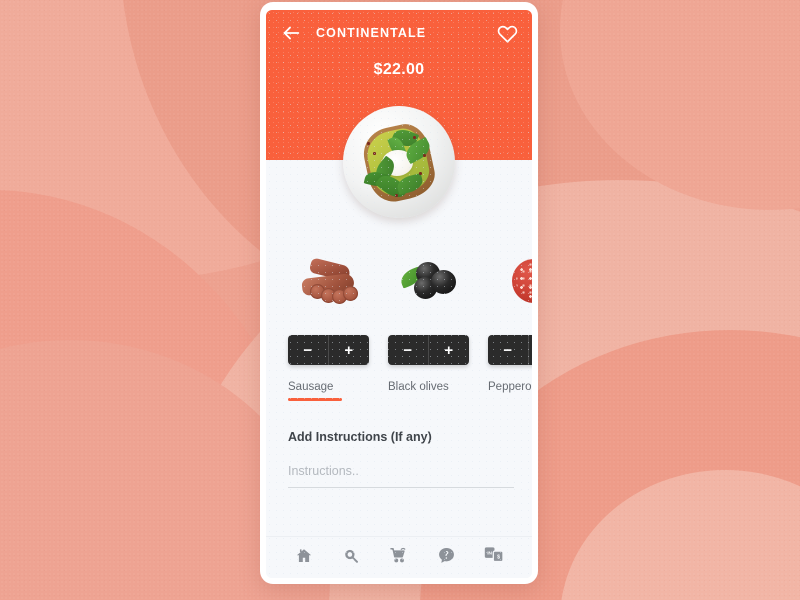 Image resolution: width=800 pixels, height=600 pixels. Describe the element at coordinates (489, 554) in the screenshot. I see `svg-text: IN` at that location.